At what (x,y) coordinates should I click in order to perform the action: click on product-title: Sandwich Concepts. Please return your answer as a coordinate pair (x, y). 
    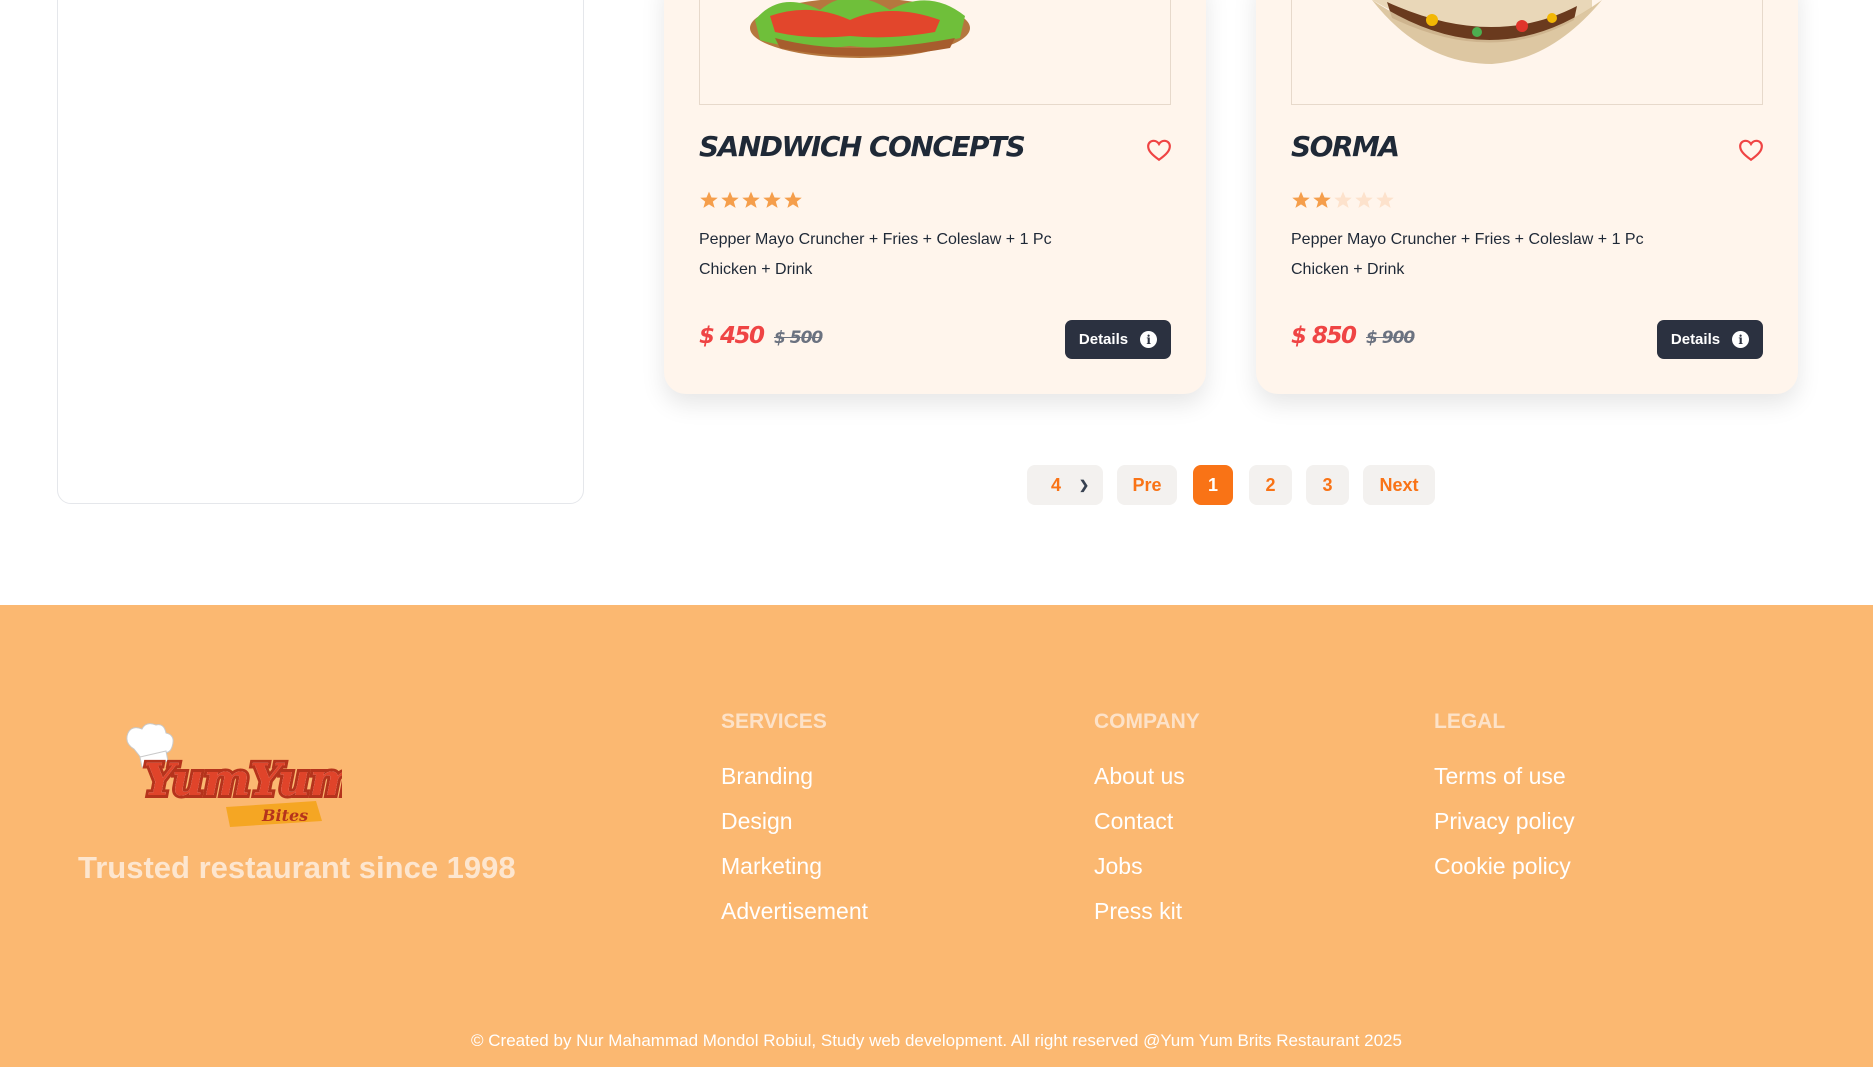
    Looking at the image, I should click on (862, 146).